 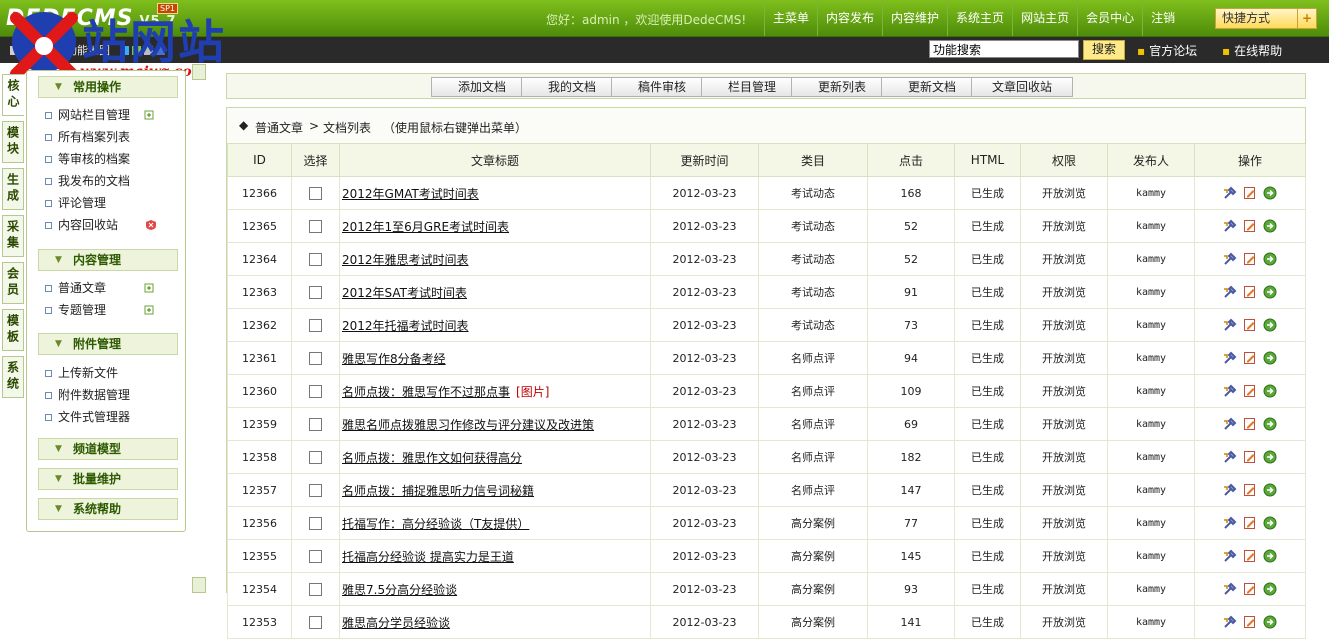 I want to click on row-title-link: 雅思名师点拨雅思习作修改与评分建议及改进策, so click(x=468, y=425).